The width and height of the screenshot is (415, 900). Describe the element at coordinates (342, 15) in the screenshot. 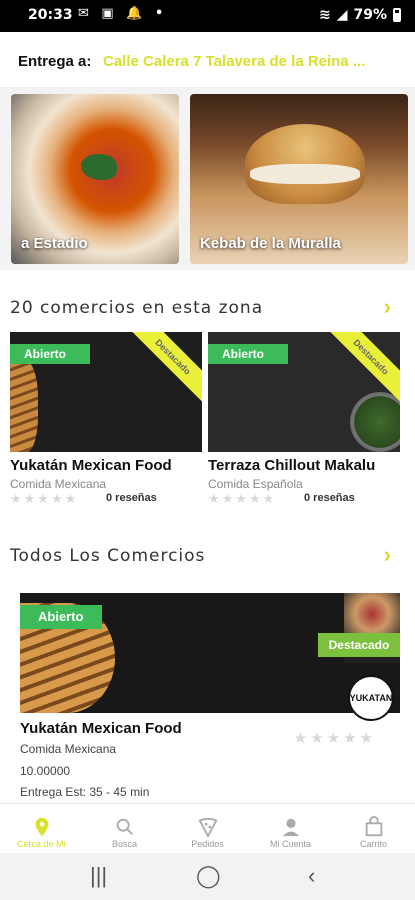

I see `signal-icon: ◢` at that location.